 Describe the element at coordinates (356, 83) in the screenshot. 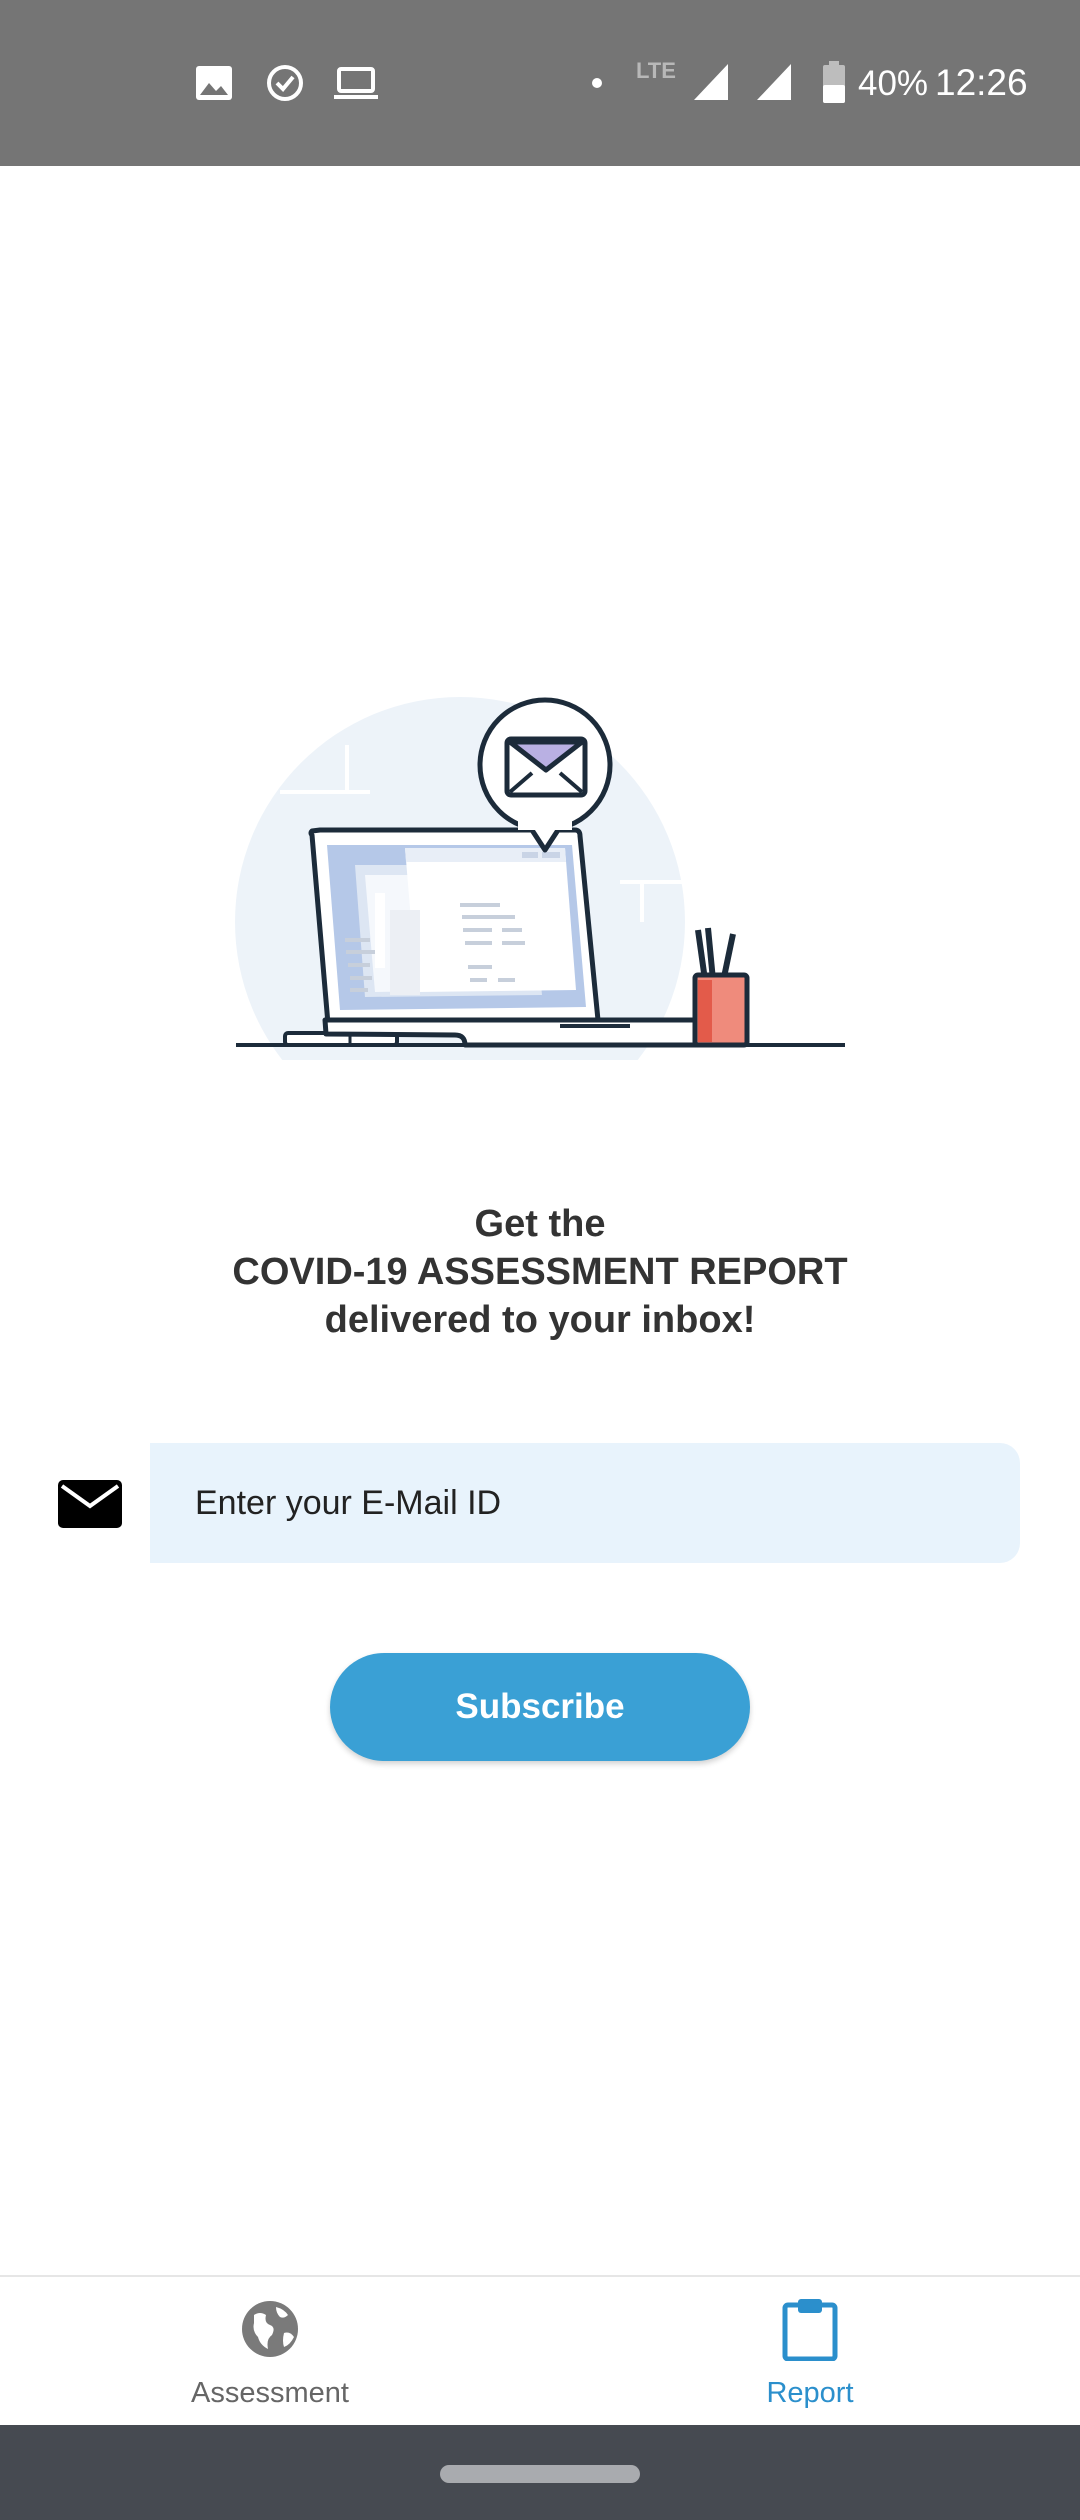

I see `laptop-icon` at that location.